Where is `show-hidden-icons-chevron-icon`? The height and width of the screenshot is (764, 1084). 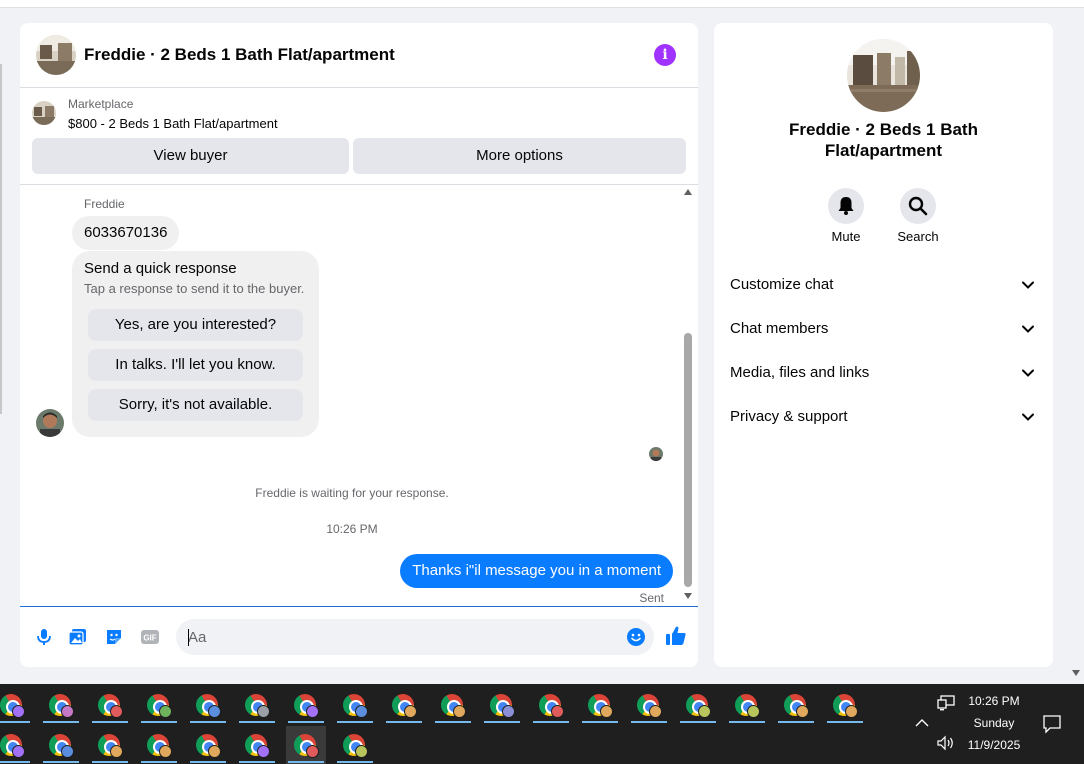
show-hidden-icons-chevron-icon is located at coordinates (922, 725).